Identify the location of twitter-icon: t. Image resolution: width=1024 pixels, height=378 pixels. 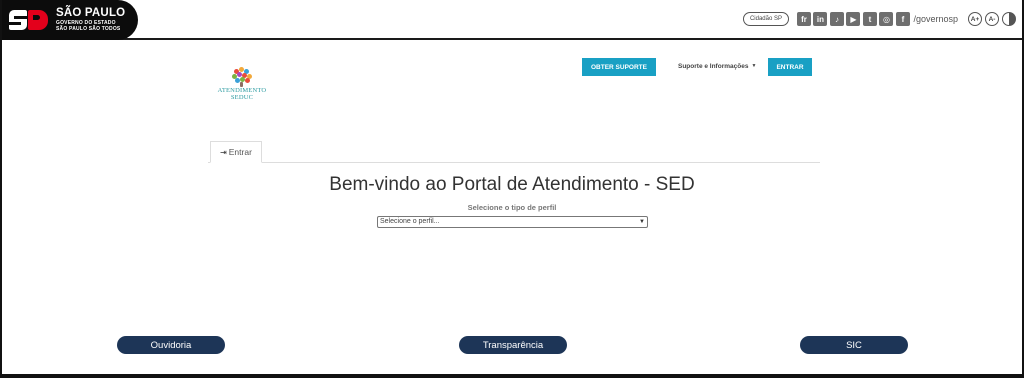
(869, 19).